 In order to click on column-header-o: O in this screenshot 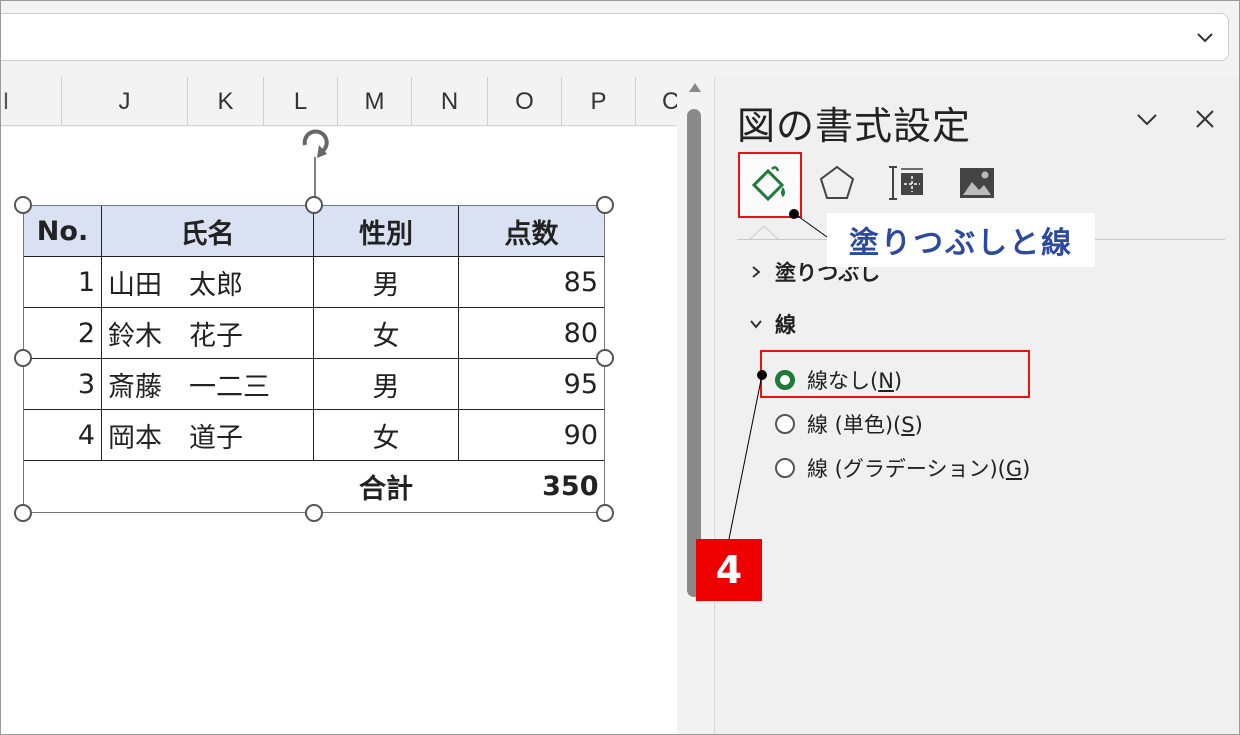, I will do `click(525, 101)`.